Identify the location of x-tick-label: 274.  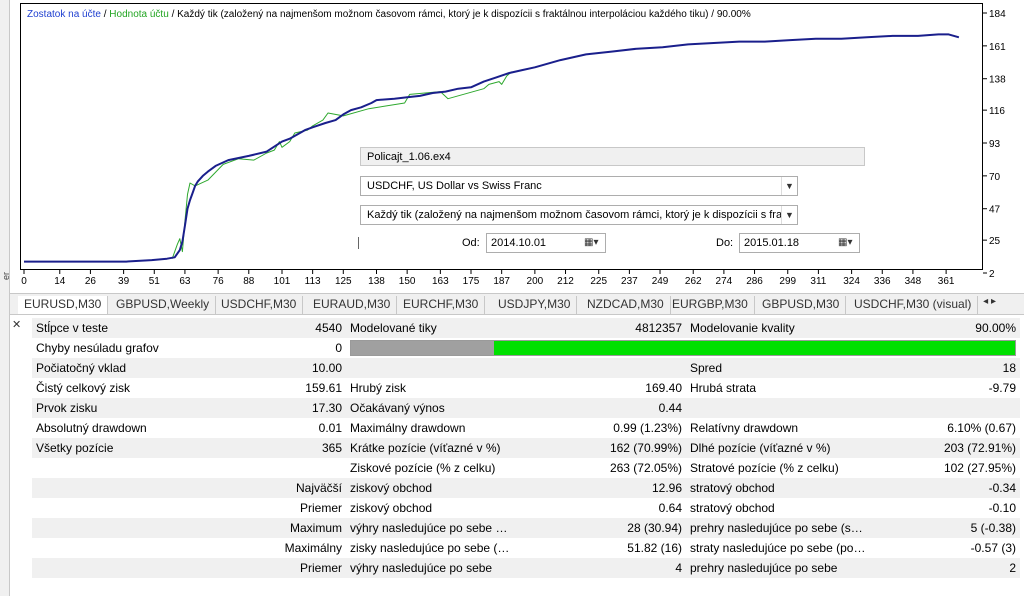
(724, 281).